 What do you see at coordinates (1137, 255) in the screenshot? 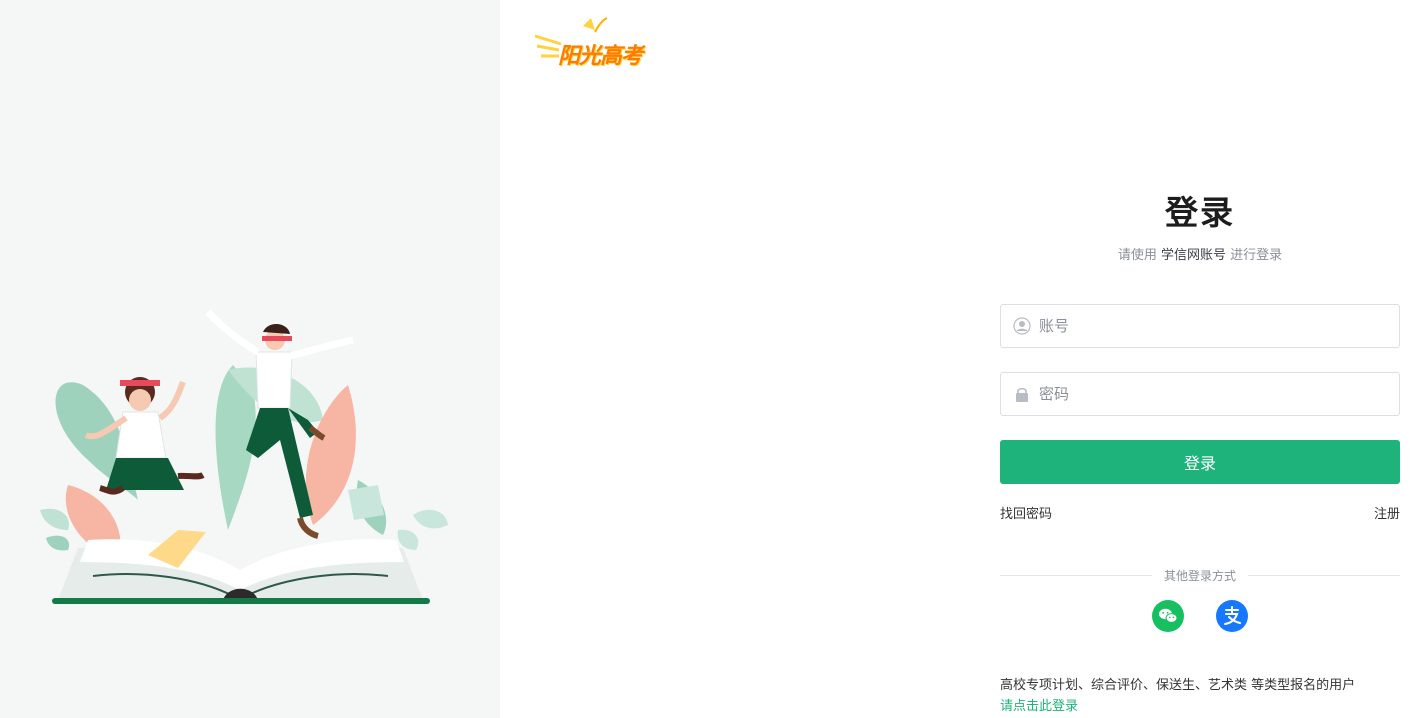
I see `subtitle-prefix: 请使用` at bounding box center [1137, 255].